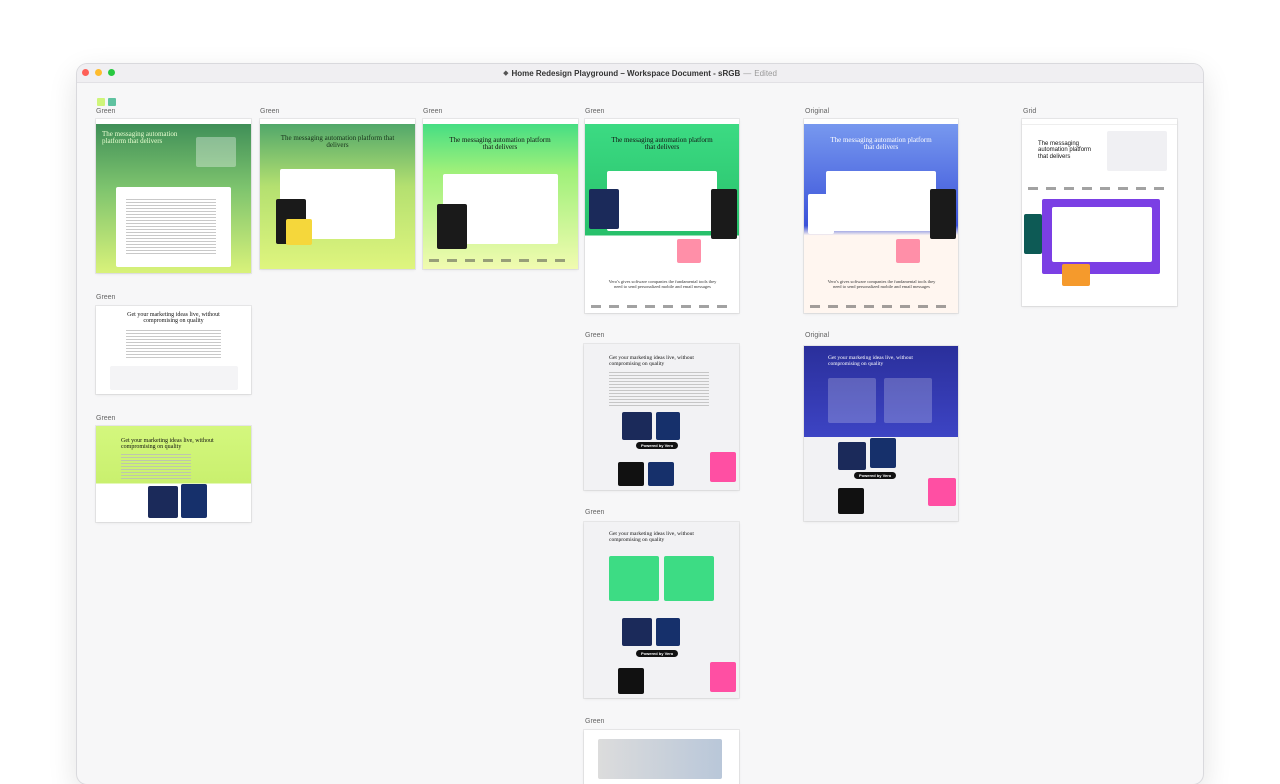 The width and height of the screenshot is (1280, 784). I want to click on promo-card-teal, so click(1033, 234).